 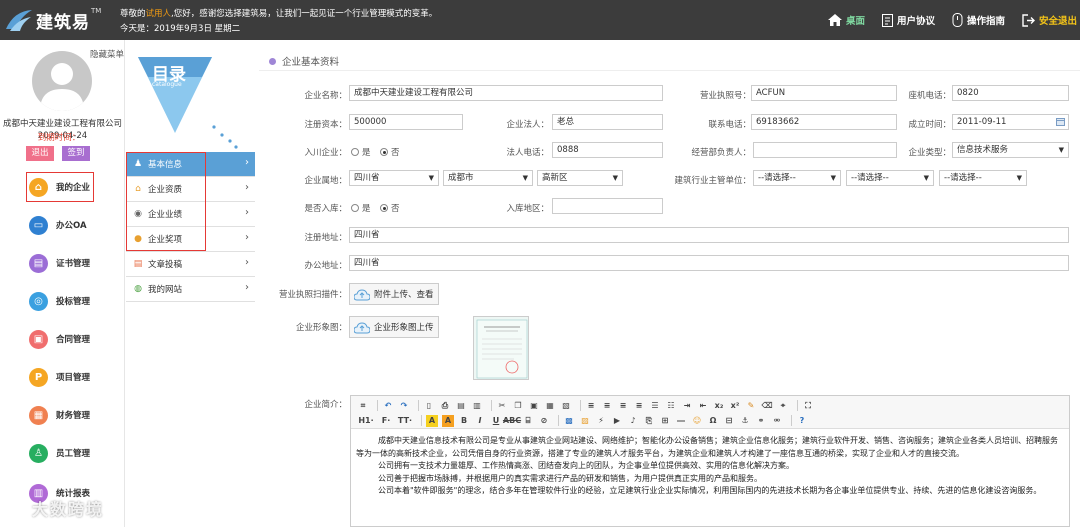 I want to click on font-family-icon: F·, so click(x=386, y=421).